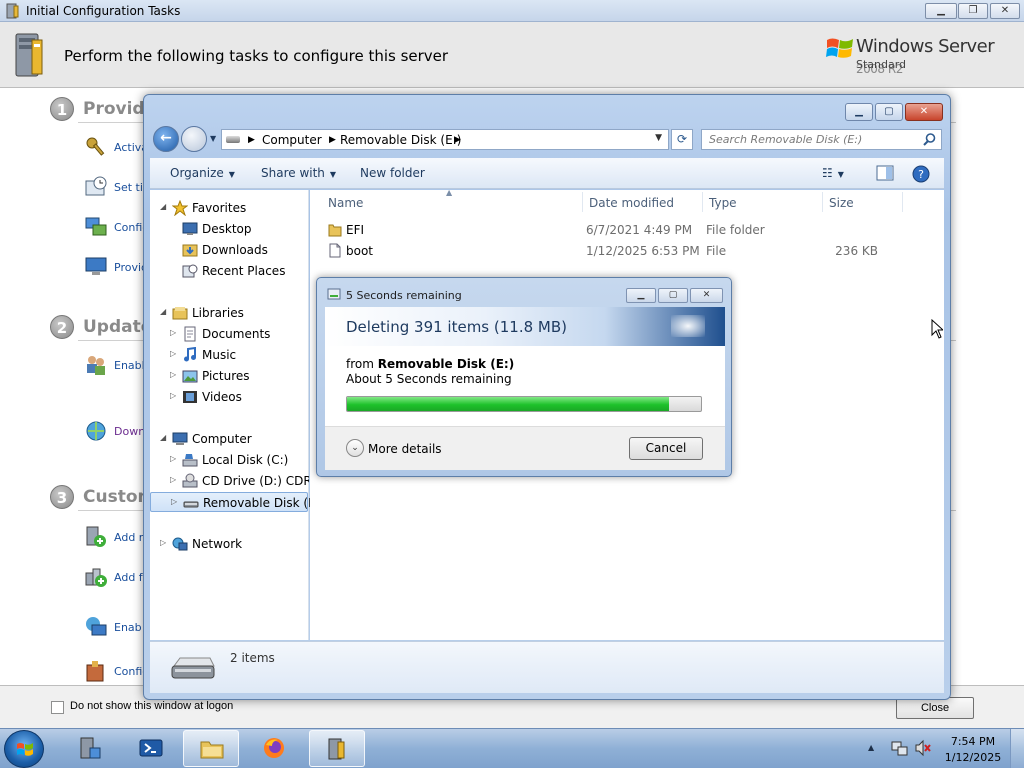 This screenshot has width=1024, height=768. What do you see at coordinates (929, 139) in the screenshot?
I see `search-icon` at bounding box center [929, 139].